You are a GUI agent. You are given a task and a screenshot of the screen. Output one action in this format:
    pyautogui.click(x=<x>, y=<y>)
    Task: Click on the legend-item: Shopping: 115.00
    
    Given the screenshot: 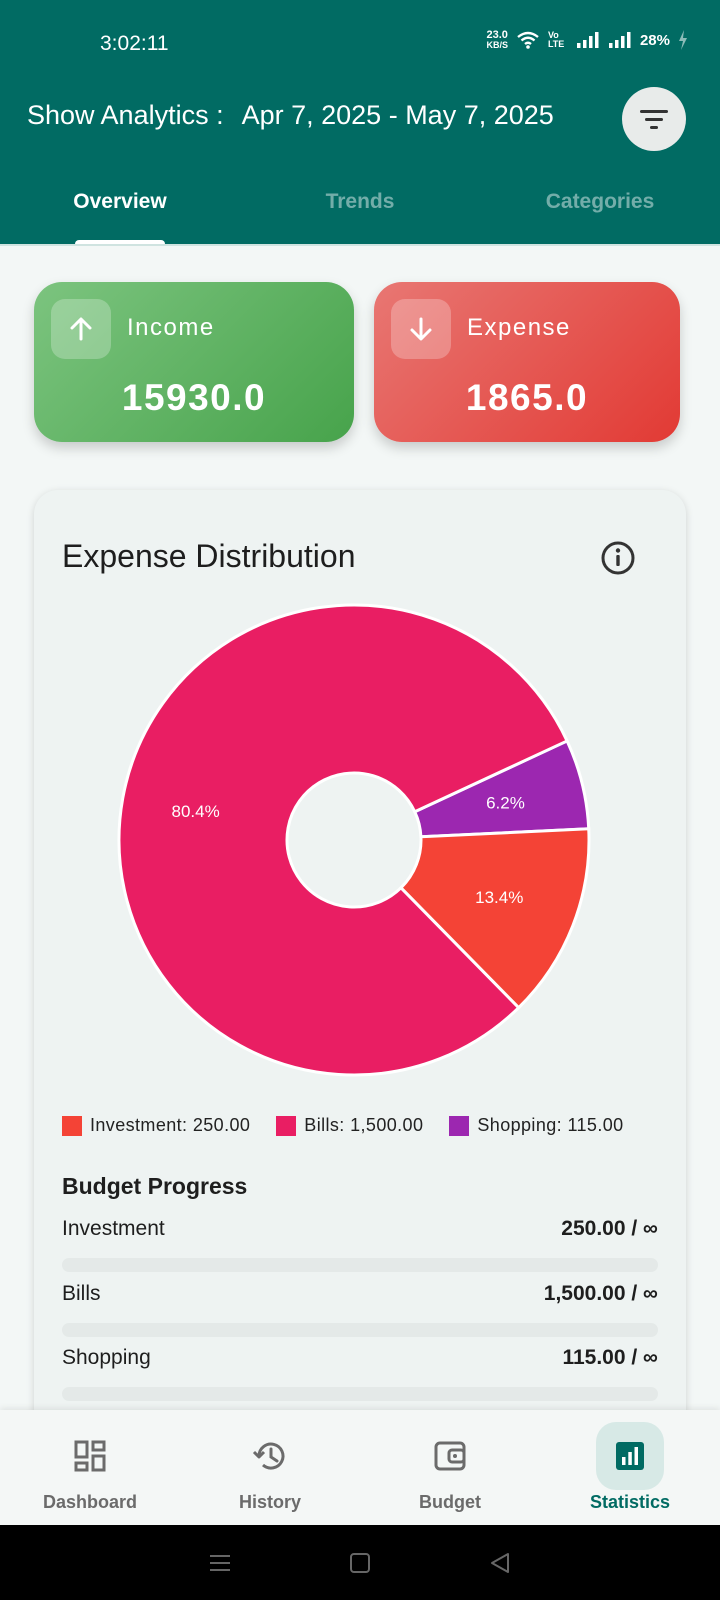 What is the action you would take?
    pyautogui.click(x=536, y=1125)
    